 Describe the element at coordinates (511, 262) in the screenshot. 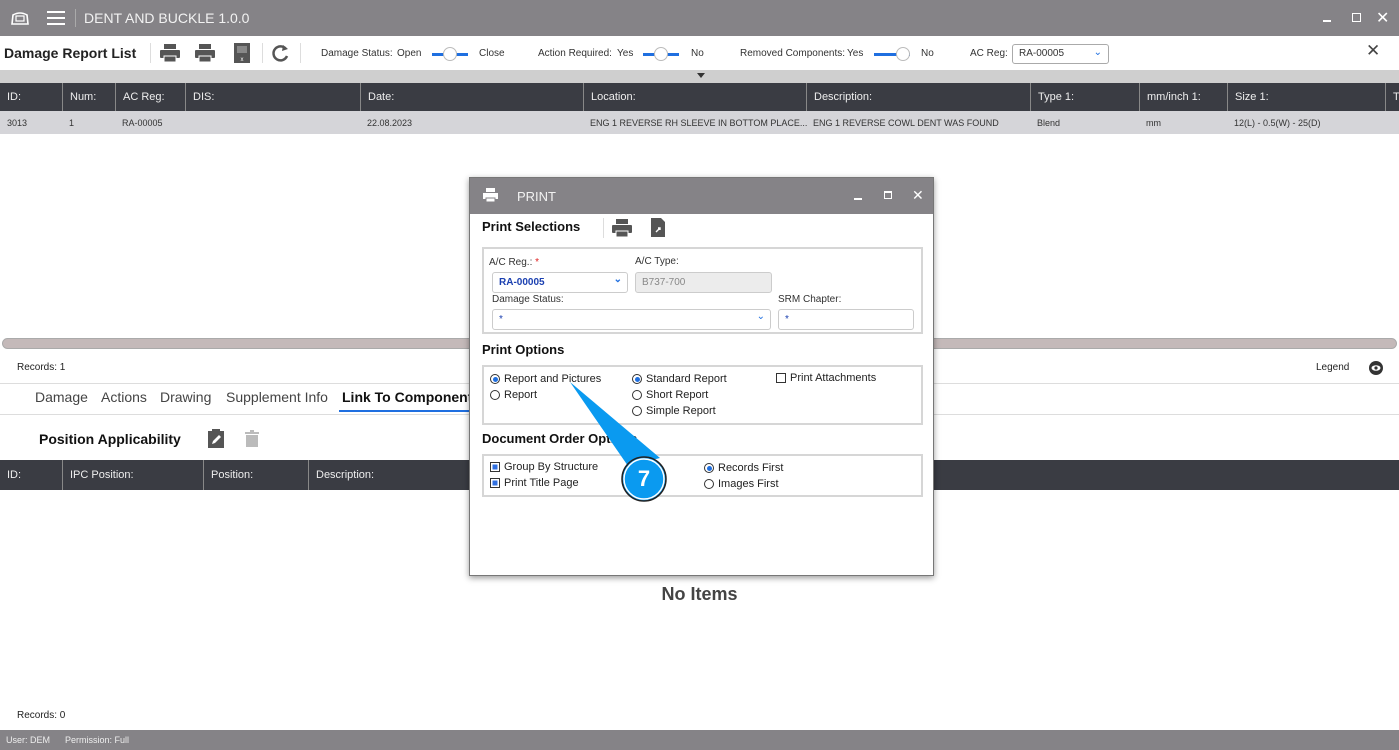

I see `ac-reg-label: A/C Reg.:` at that location.